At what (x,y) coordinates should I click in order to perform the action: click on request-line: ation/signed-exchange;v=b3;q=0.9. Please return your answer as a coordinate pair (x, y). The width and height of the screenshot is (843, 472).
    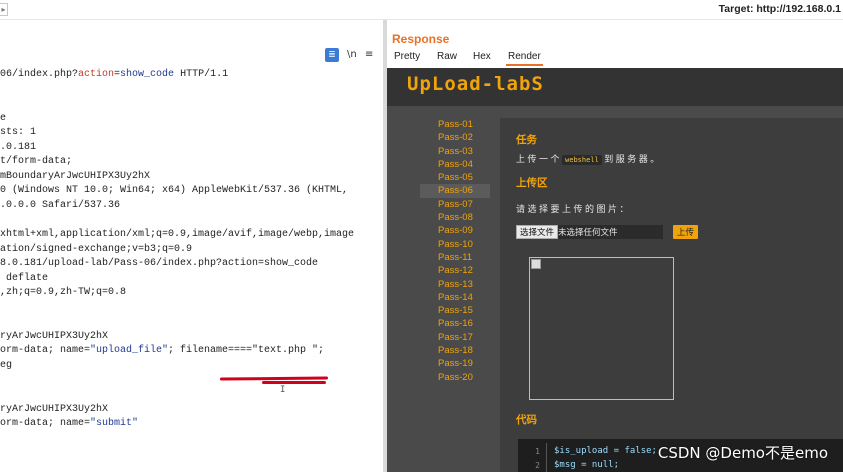
    Looking at the image, I should click on (191, 250).